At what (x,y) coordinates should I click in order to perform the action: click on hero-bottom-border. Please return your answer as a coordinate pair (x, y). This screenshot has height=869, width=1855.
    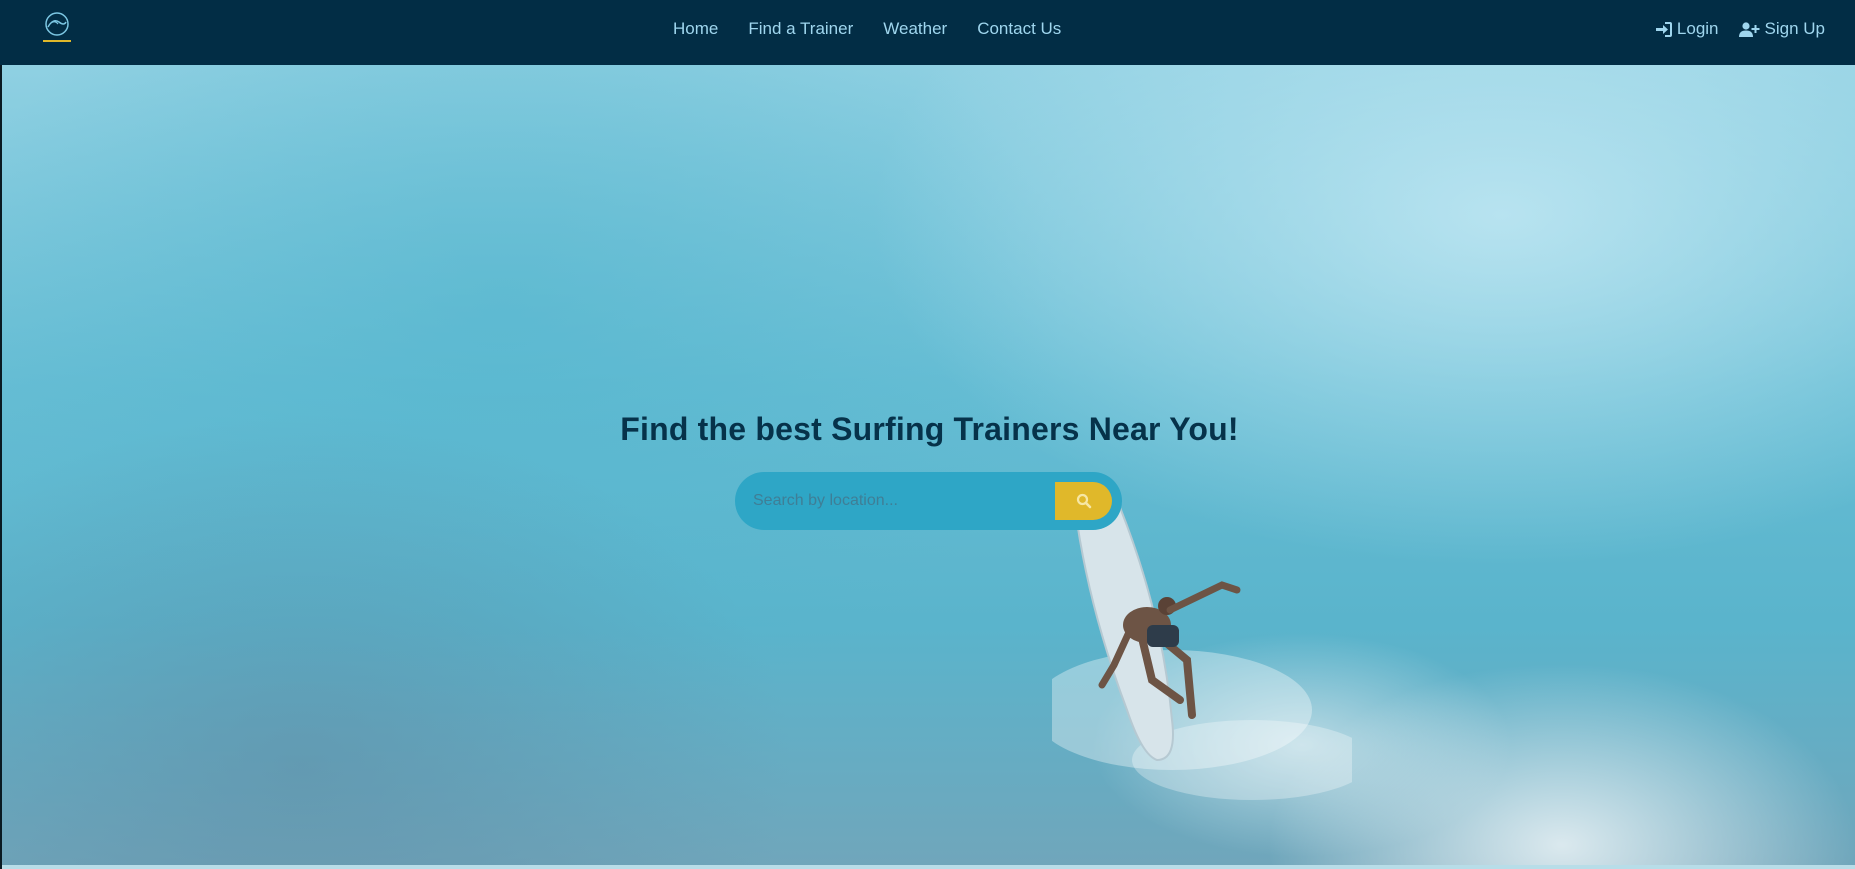
    Looking at the image, I should click on (927, 867).